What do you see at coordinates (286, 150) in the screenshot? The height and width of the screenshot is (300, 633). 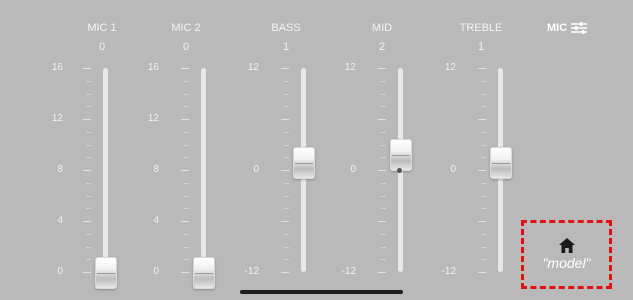 I see `channel-bass: BASS 1` at bounding box center [286, 150].